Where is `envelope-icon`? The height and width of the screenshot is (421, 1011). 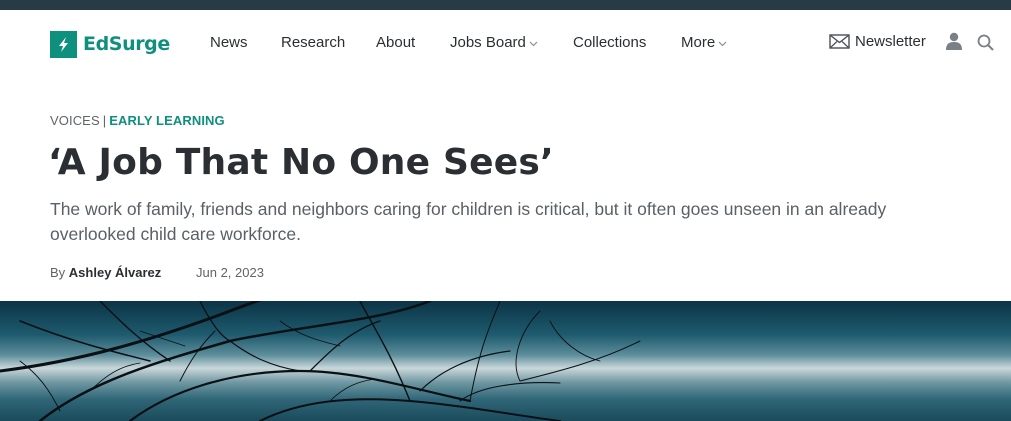
envelope-icon is located at coordinates (839, 41).